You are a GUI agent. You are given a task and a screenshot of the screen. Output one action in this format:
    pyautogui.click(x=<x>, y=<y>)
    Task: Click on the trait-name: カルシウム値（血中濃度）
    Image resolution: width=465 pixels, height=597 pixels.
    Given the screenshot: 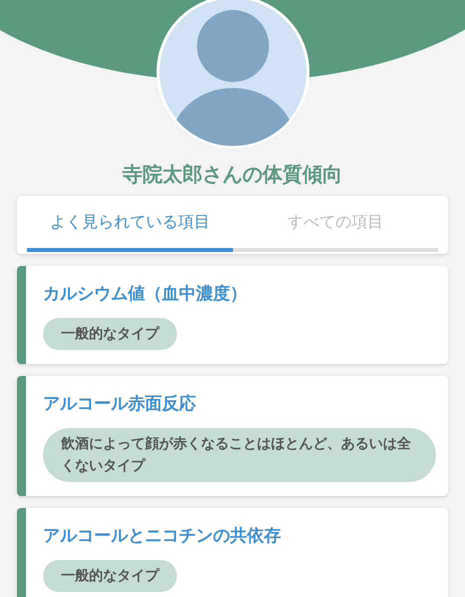 What is the action you would take?
    pyautogui.click(x=145, y=294)
    